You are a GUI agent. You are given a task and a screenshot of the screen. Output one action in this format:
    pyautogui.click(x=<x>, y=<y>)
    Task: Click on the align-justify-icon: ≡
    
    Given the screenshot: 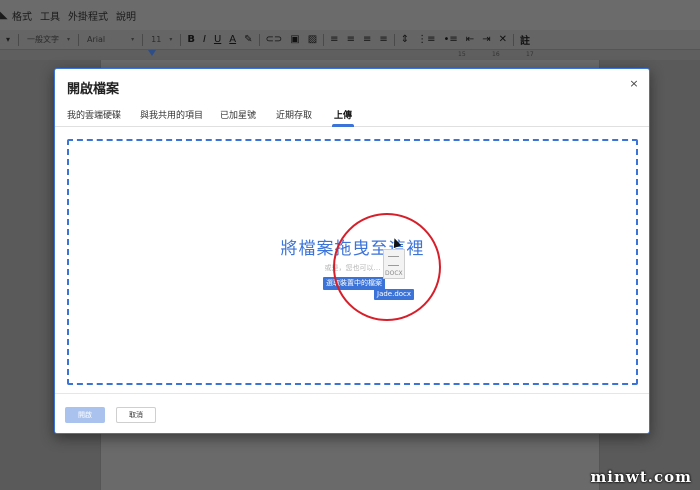 What is the action you would take?
    pyautogui.click(x=383, y=39)
    